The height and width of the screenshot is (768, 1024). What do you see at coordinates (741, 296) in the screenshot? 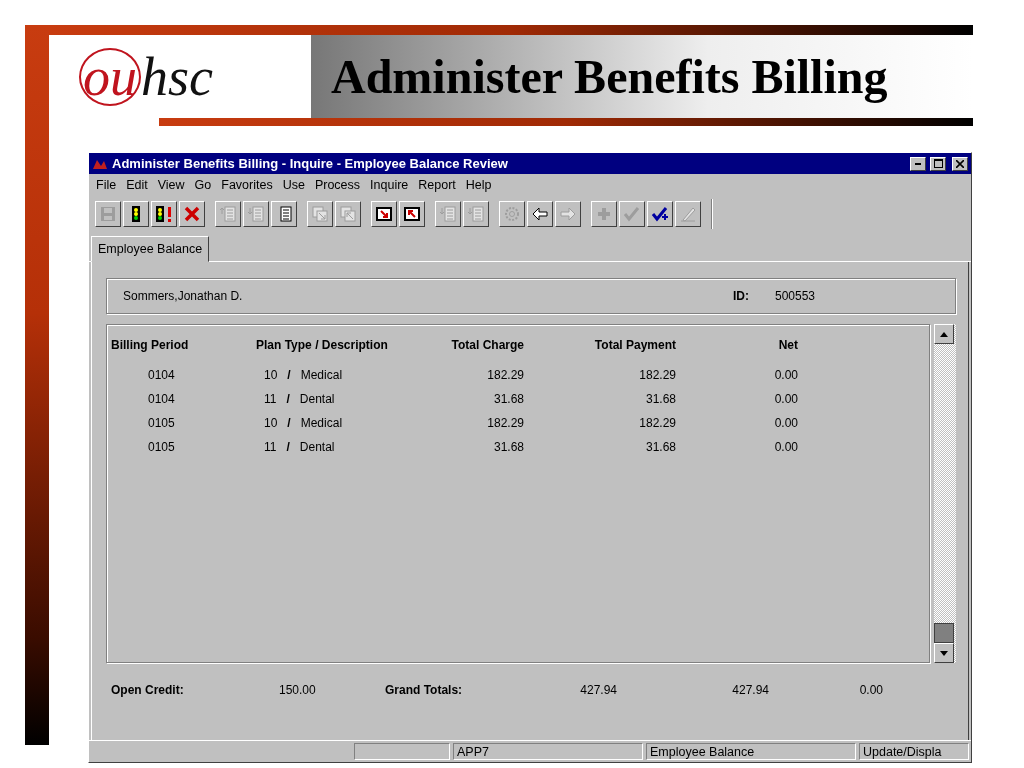
I see `id-label: ID:` at bounding box center [741, 296].